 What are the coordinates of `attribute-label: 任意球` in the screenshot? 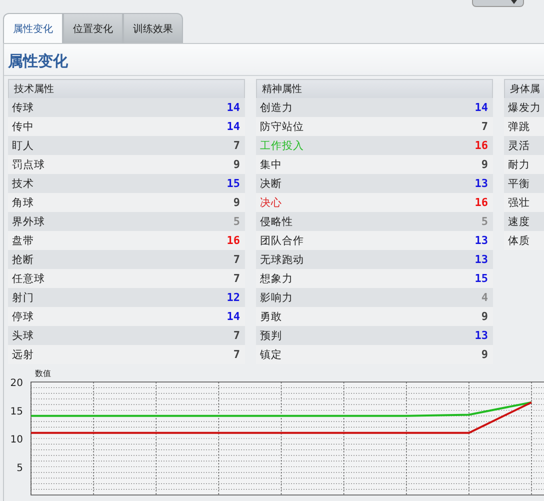 It's located at (28, 279).